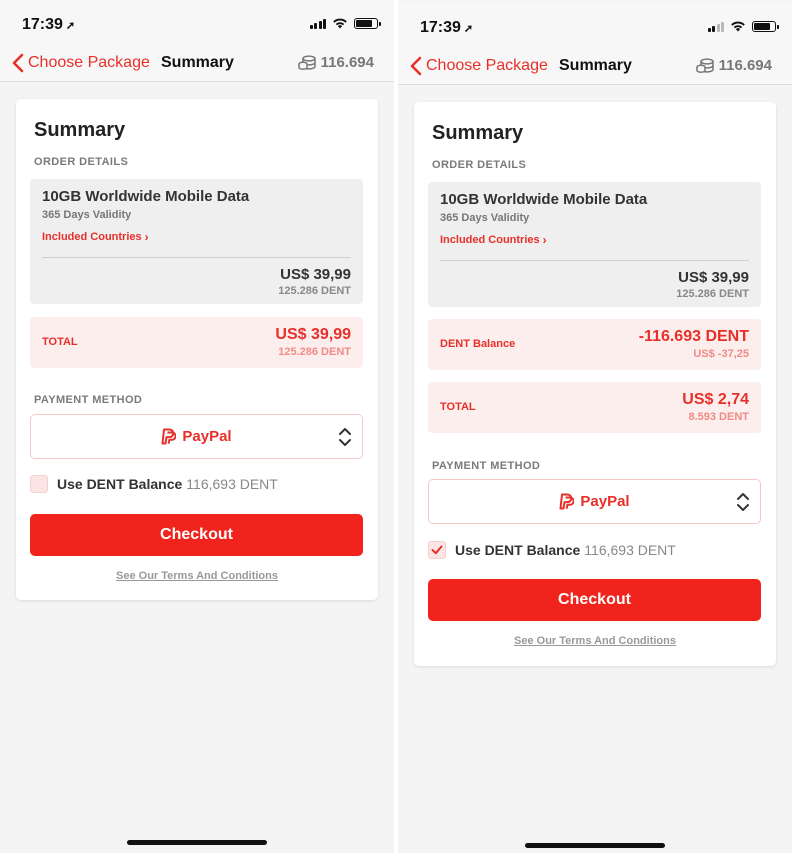  I want to click on dent-balance-box: DENT Balance -116.693 DENT US$ -37,25, so click(594, 344).